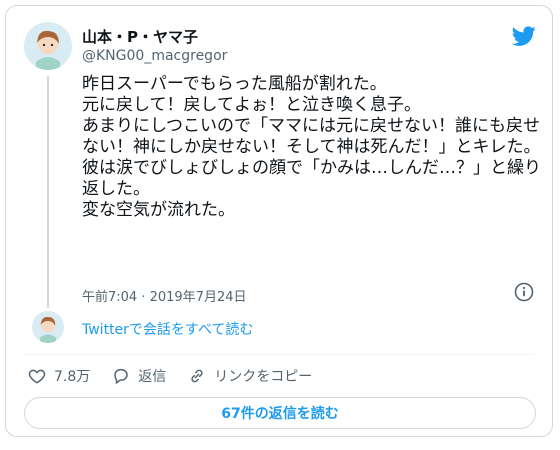 This screenshot has height=450, width=560. Describe the element at coordinates (197, 376) in the screenshot. I see `link-icon` at that location.